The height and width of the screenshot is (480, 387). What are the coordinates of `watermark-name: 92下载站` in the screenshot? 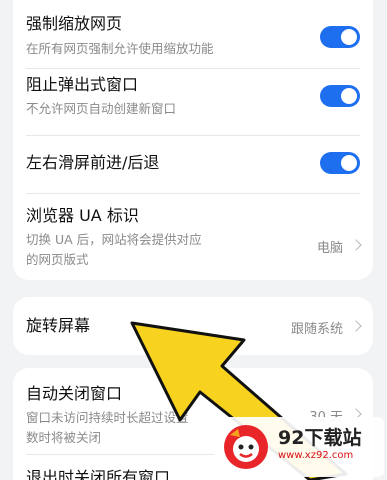 It's located at (320, 438).